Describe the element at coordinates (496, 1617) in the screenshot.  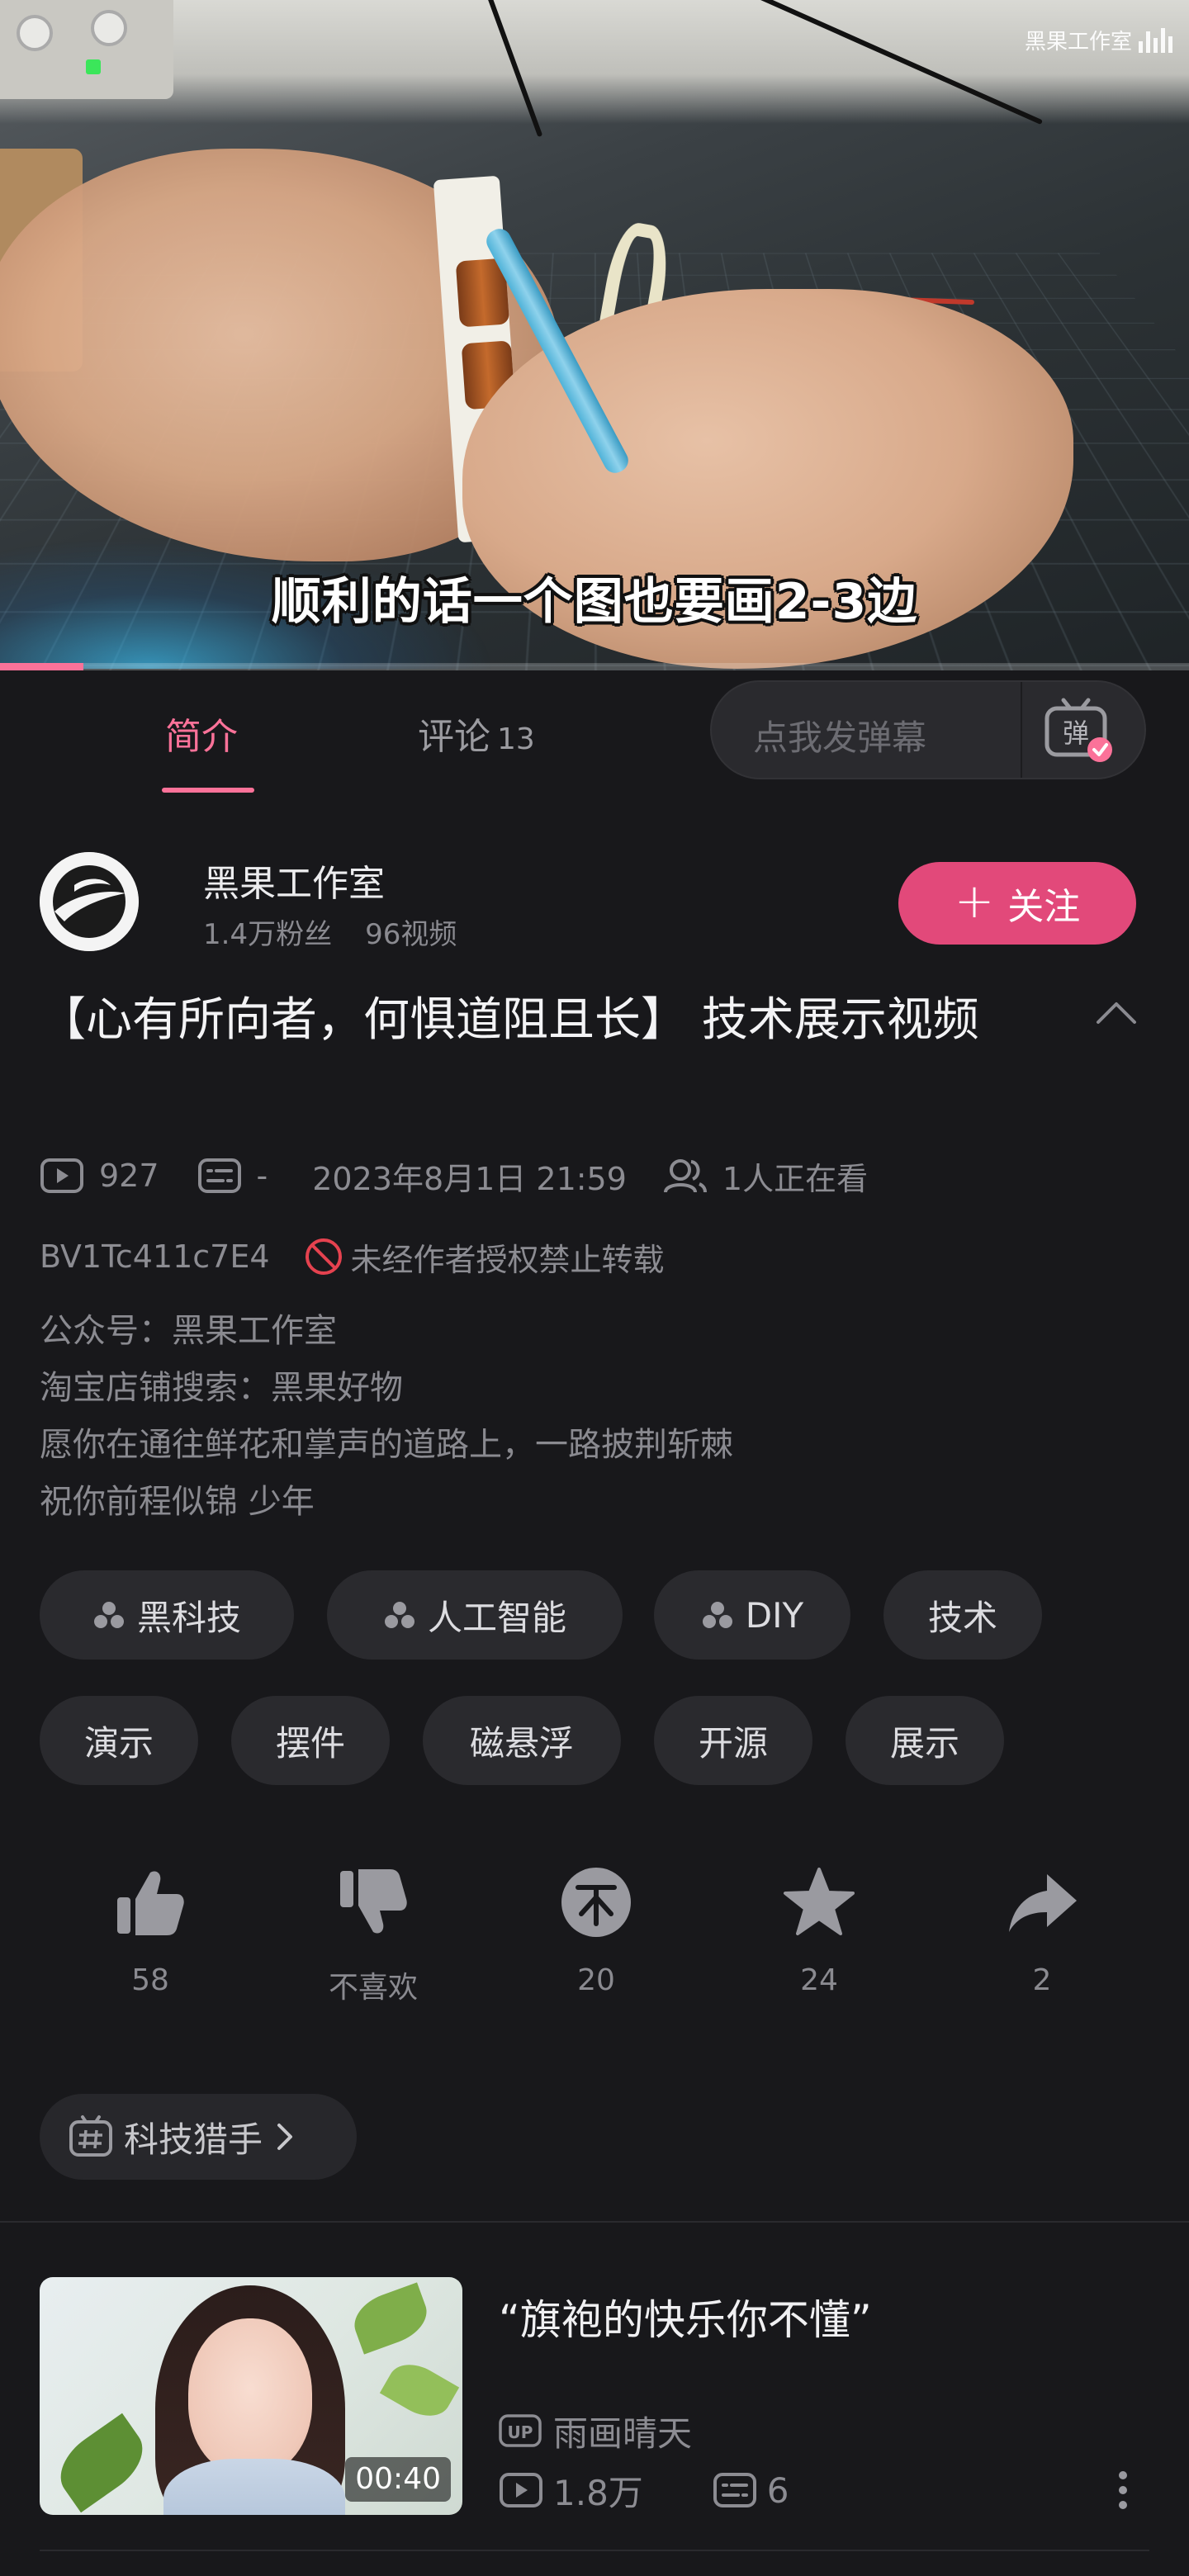
I see `tag-label: 人工智能` at that location.